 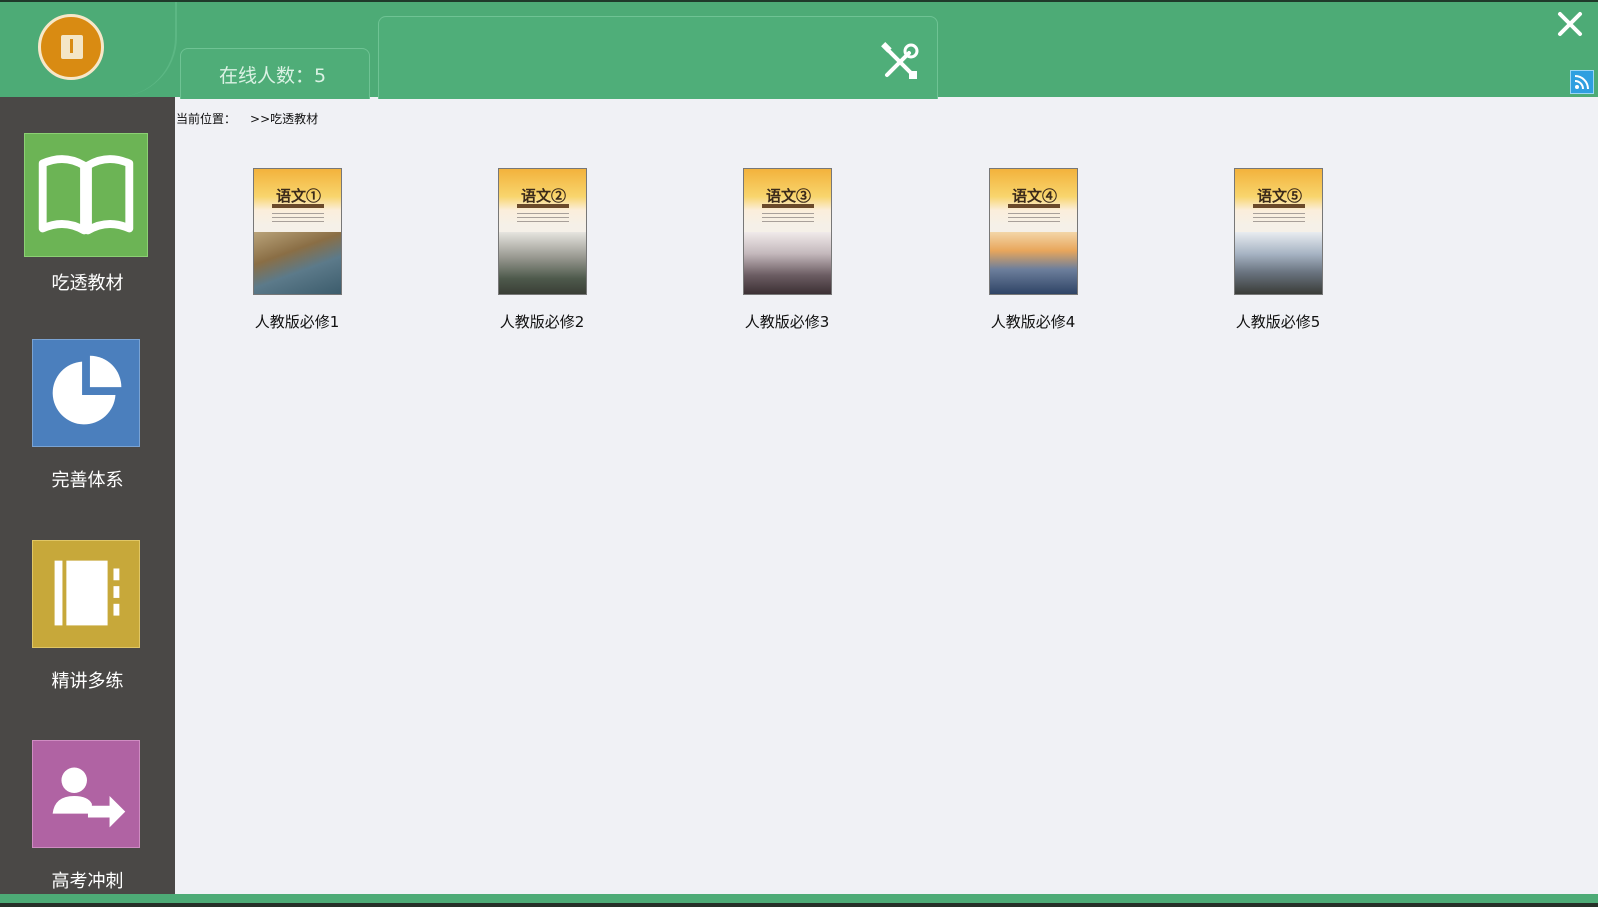 I want to click on book-label: 人教版必修2, so click(x=542, y=322).